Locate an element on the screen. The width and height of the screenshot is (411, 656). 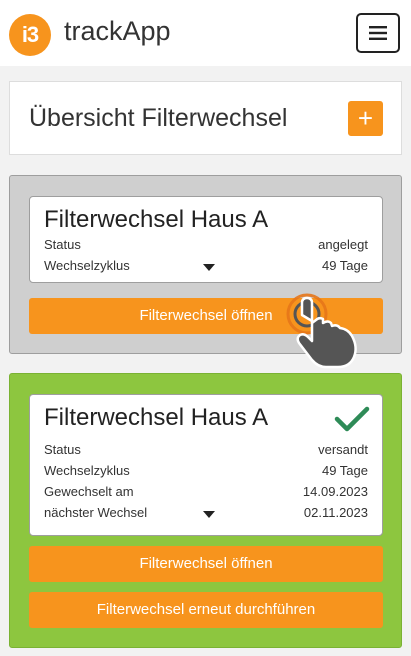
overview-header: Übersicht Filterwechsel + is located at coordinates (205, 118).